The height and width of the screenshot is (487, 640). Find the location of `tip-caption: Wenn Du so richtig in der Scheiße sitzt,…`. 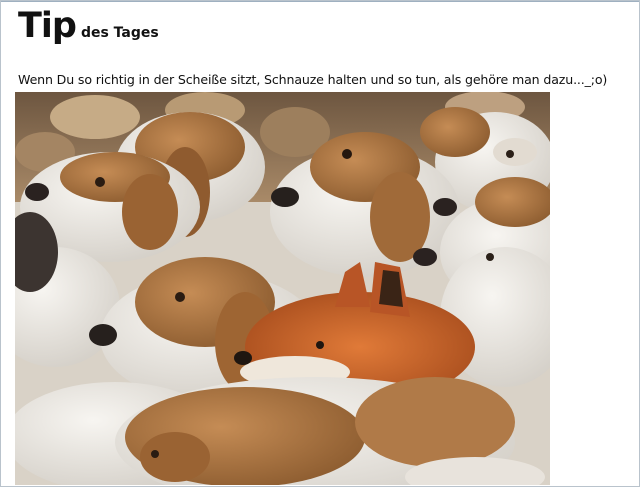

tip-caption: Wenn Du so richtig in der Scheiße sitzt,… is located at coordinates (313, 79).